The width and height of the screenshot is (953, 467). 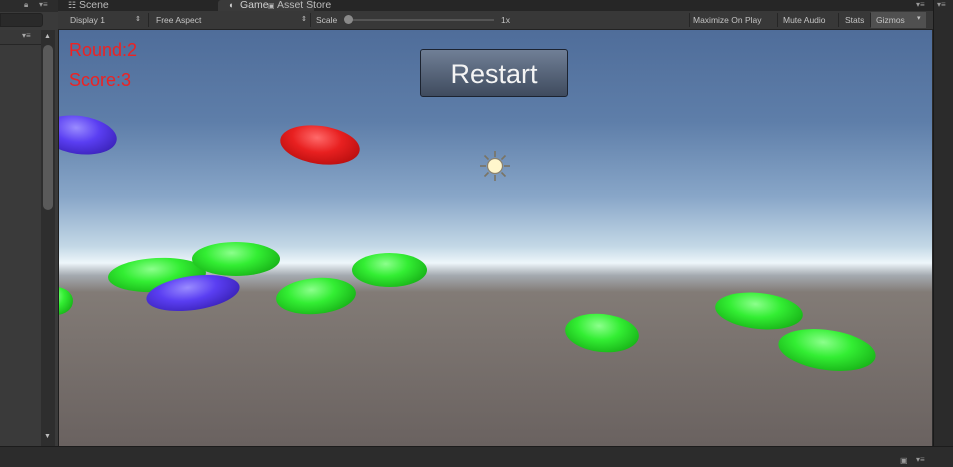 What do you see at coordinates (20, 37) in the screenshot?
I see `hierarchy-toolbar: ▾≡` at bounding box center [20, 37].